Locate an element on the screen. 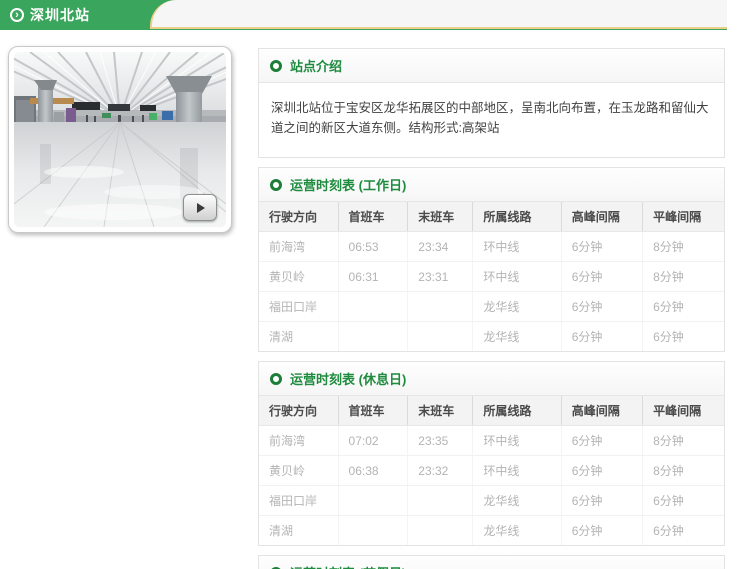  header-curve is located at coordinates (438, 14).